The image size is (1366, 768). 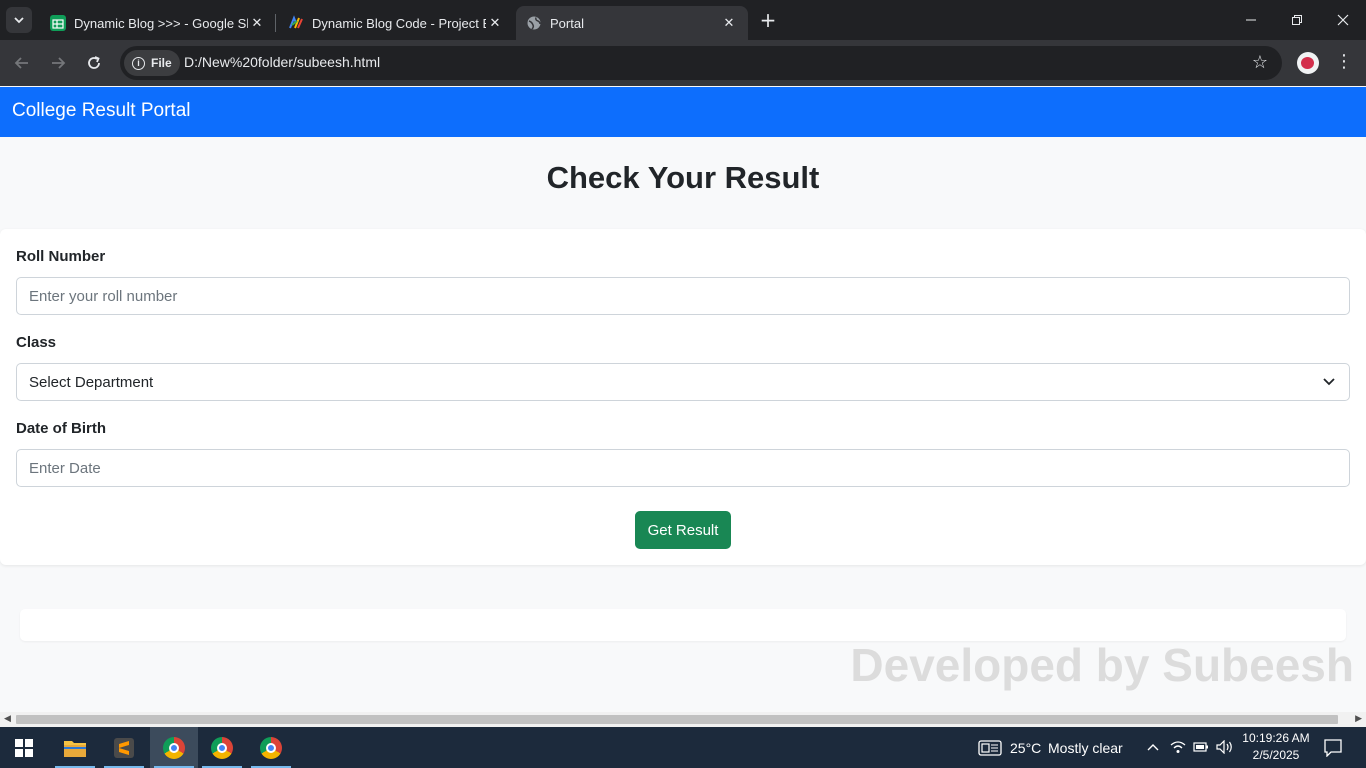 What do you see at coordinates (275, 23) in the screenshot?
I see `tab-separator` at bounding box center [275, 23].